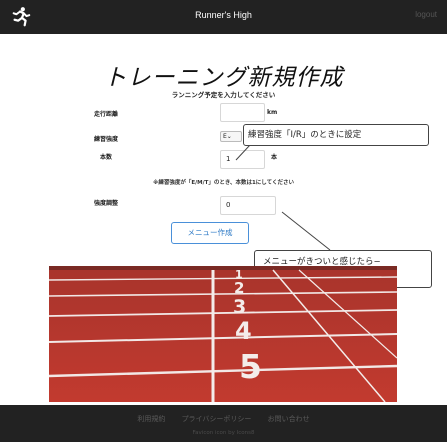 This screenshot has width=447, height=442. What do you see at coordinates (210, 233) in the screenshot?
I see `create-menu-button: メニュー作成` at bounding box center [210, 233].